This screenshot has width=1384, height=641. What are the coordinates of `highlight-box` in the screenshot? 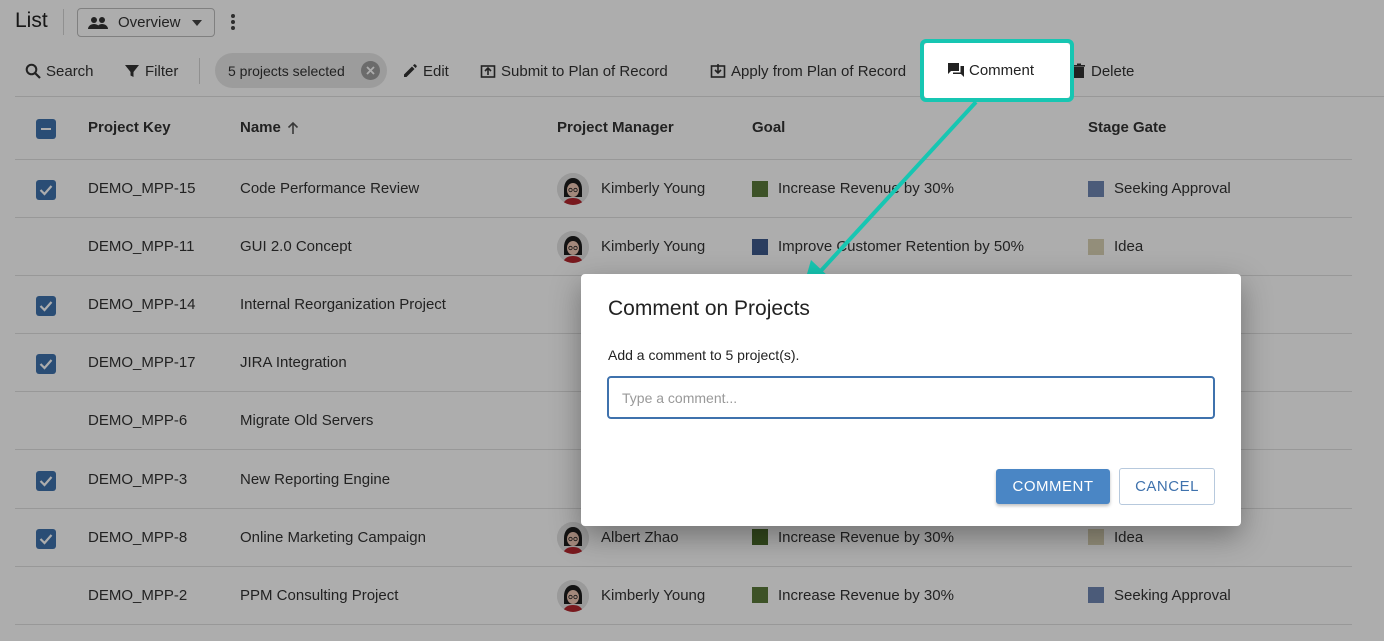 It's located at (997, 70).